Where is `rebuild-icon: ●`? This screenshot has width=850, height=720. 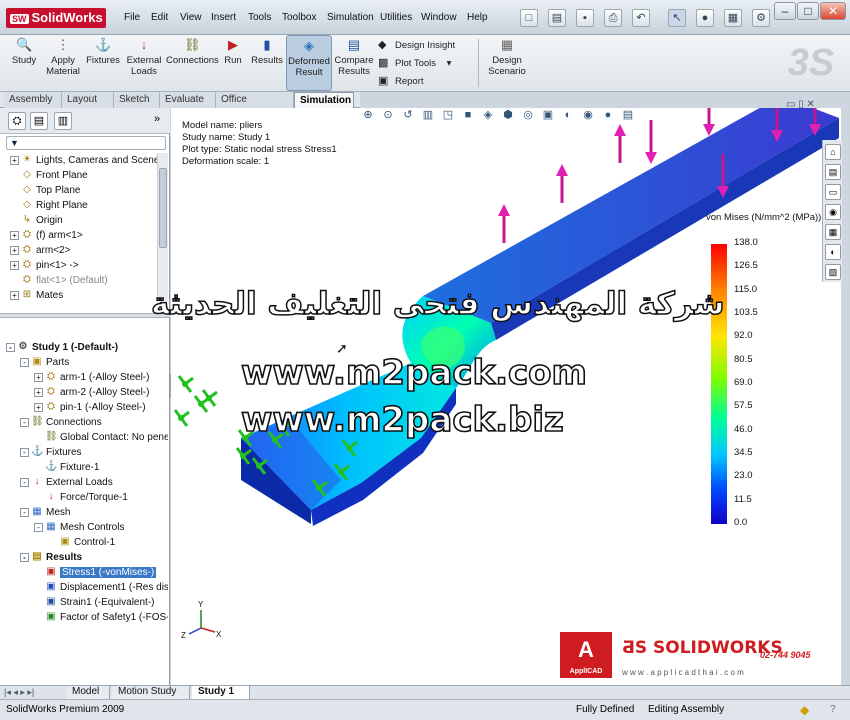
rebuild-icon: ● is located at coordinates (705, 18).